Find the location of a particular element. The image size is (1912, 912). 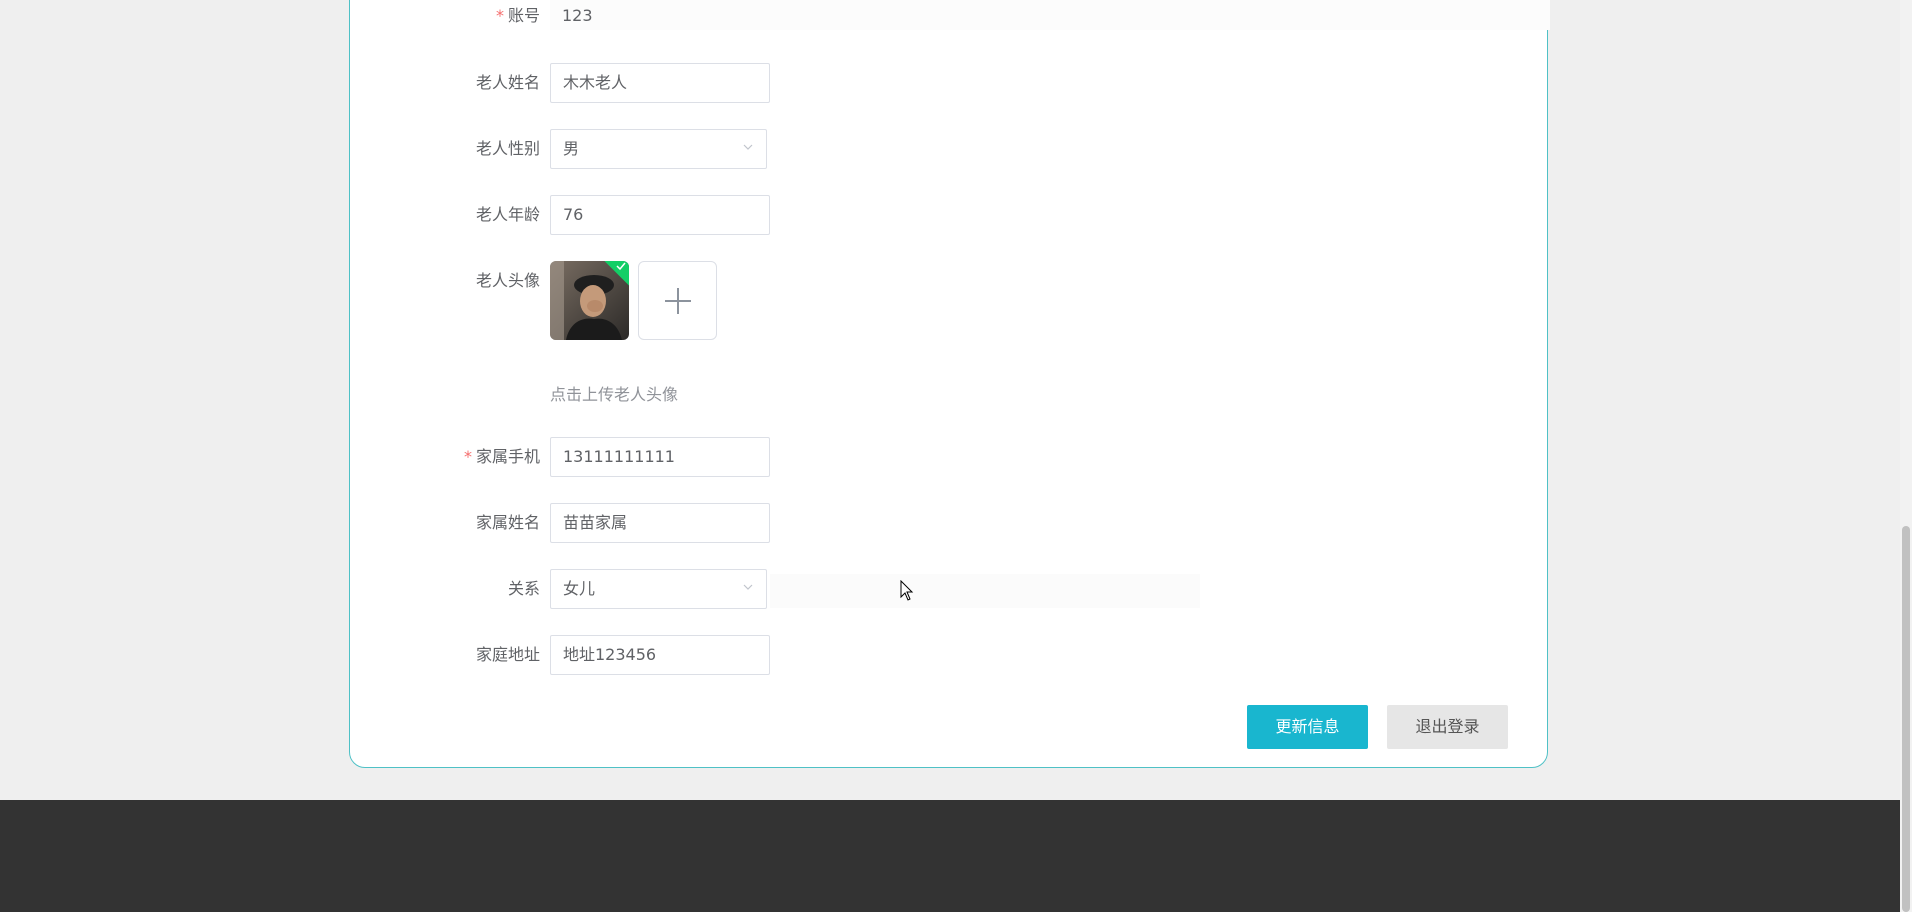

family-phone-row: * 家属手机 13111111111 is located at coordinates (956, 457).